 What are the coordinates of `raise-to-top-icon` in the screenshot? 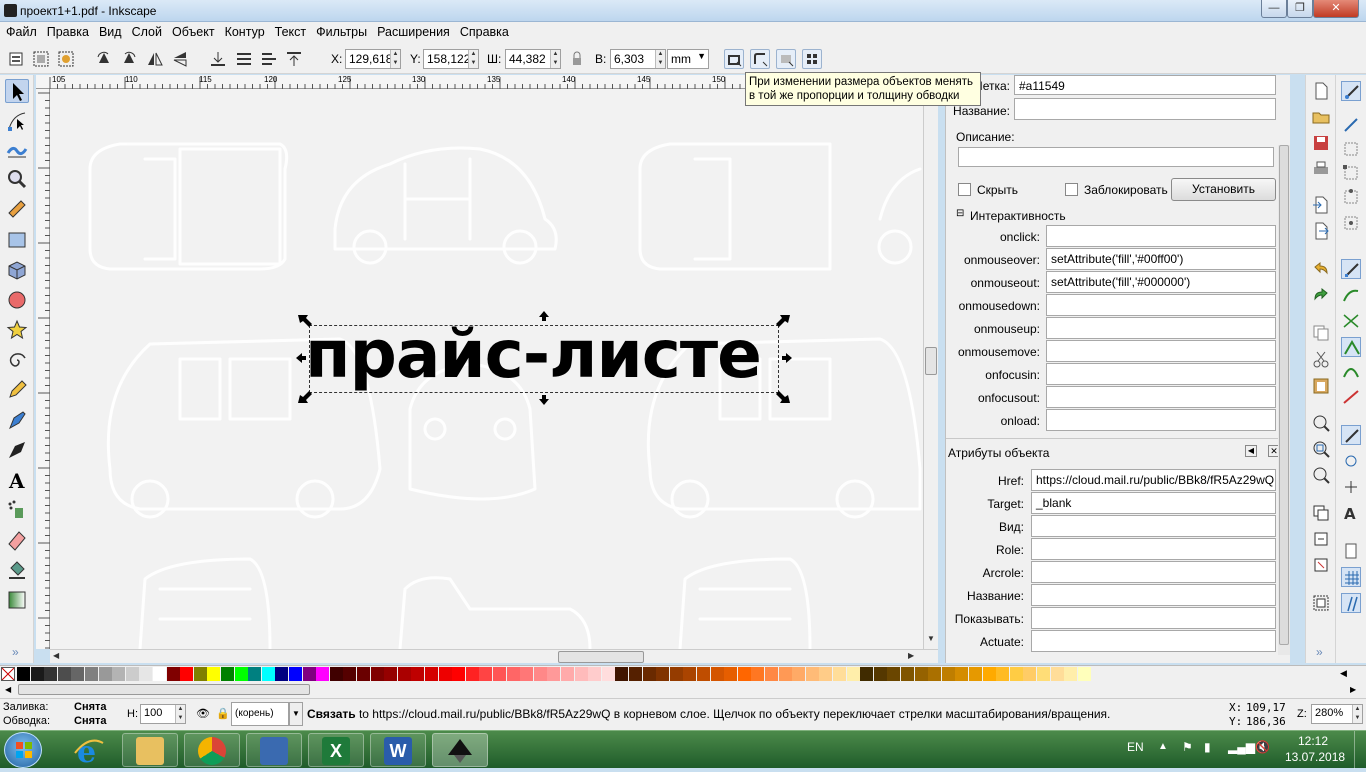 It's located at (294, 59).